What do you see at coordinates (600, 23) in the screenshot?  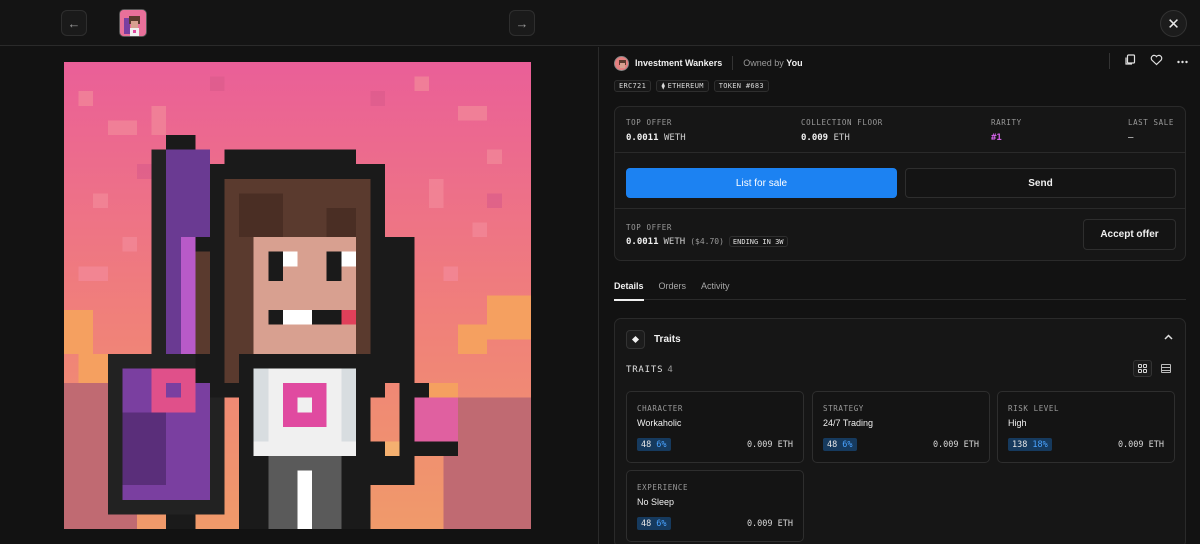 I see `top-bar: ← → ✕` at bounding box center [600, 23].